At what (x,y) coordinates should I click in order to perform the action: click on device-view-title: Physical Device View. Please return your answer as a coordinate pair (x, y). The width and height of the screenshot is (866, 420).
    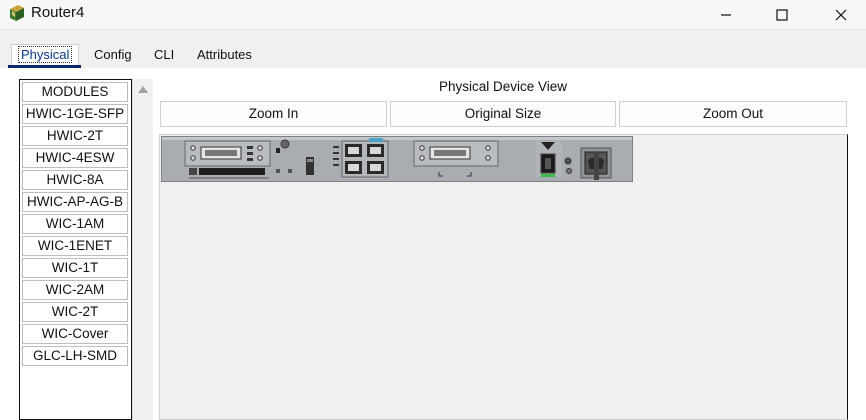
    Looking at the image, I should click on (503, 86).